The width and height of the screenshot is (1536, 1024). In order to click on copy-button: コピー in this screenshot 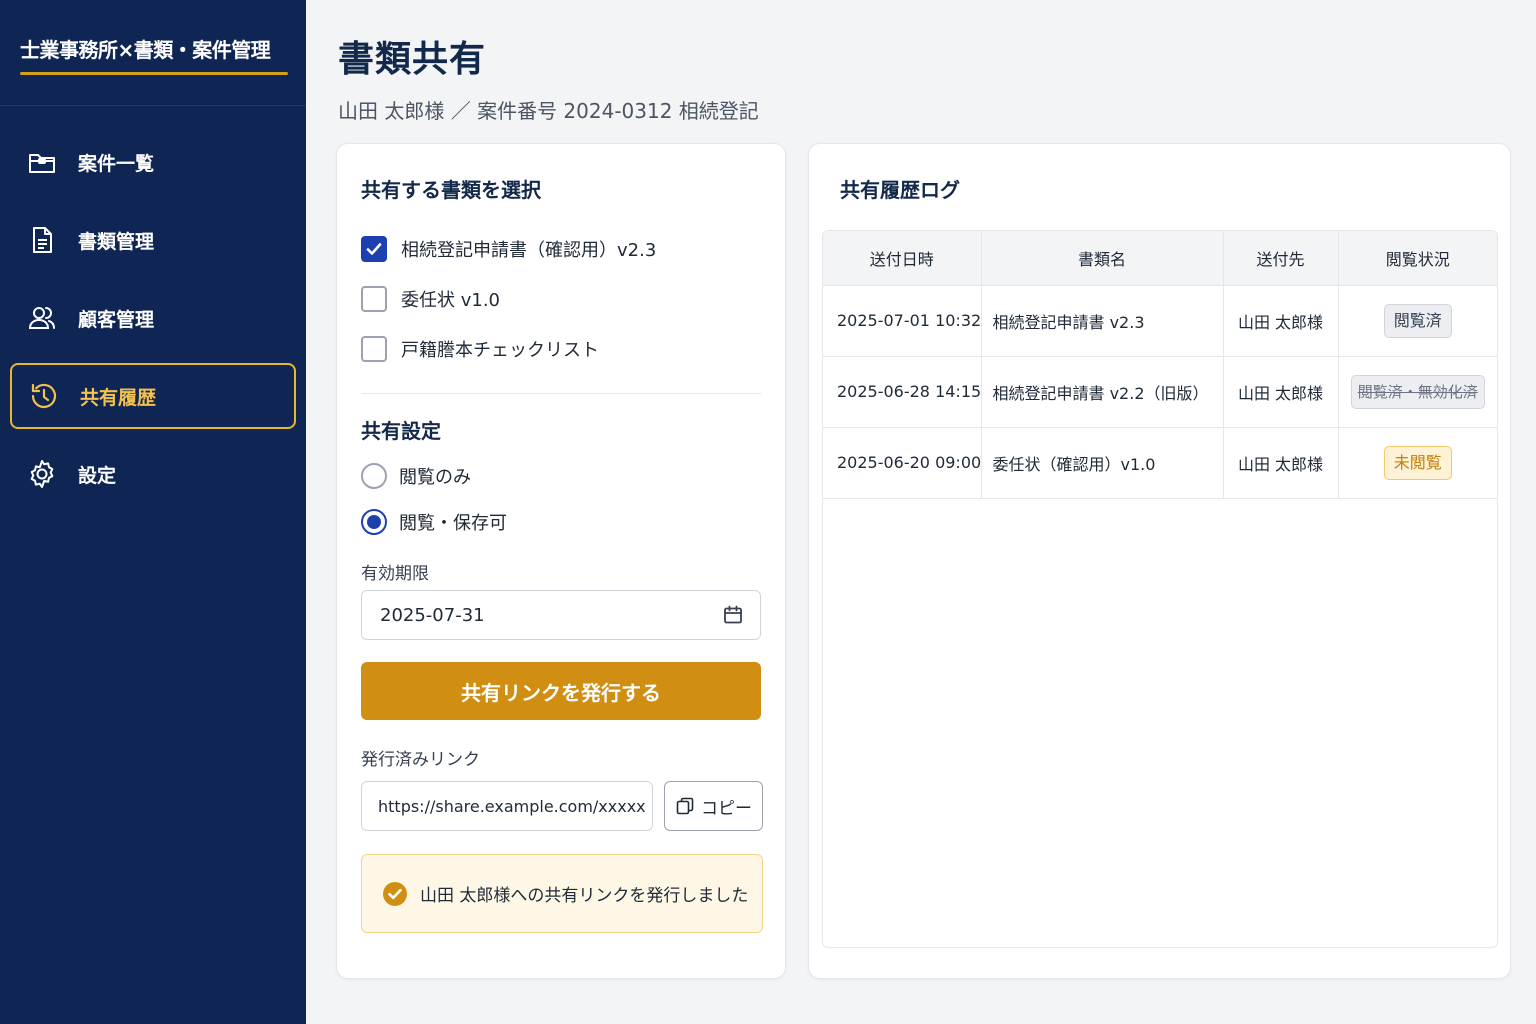, I will do `click(713, 806)`.